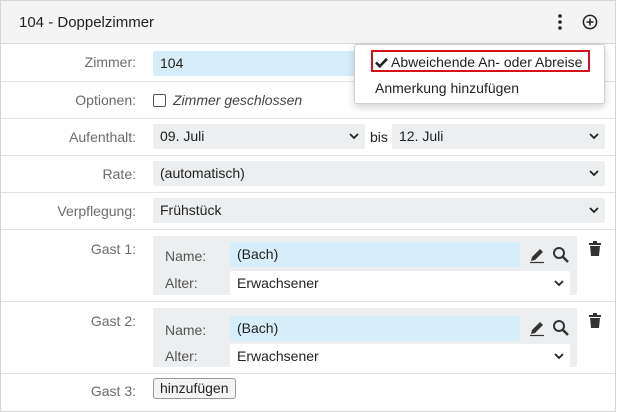 The height and width of the screenshot is (412, 617). Describe the element at coordinates (379, 173) in the screenshot. I see `rate-select: (automatisch)` at that location.